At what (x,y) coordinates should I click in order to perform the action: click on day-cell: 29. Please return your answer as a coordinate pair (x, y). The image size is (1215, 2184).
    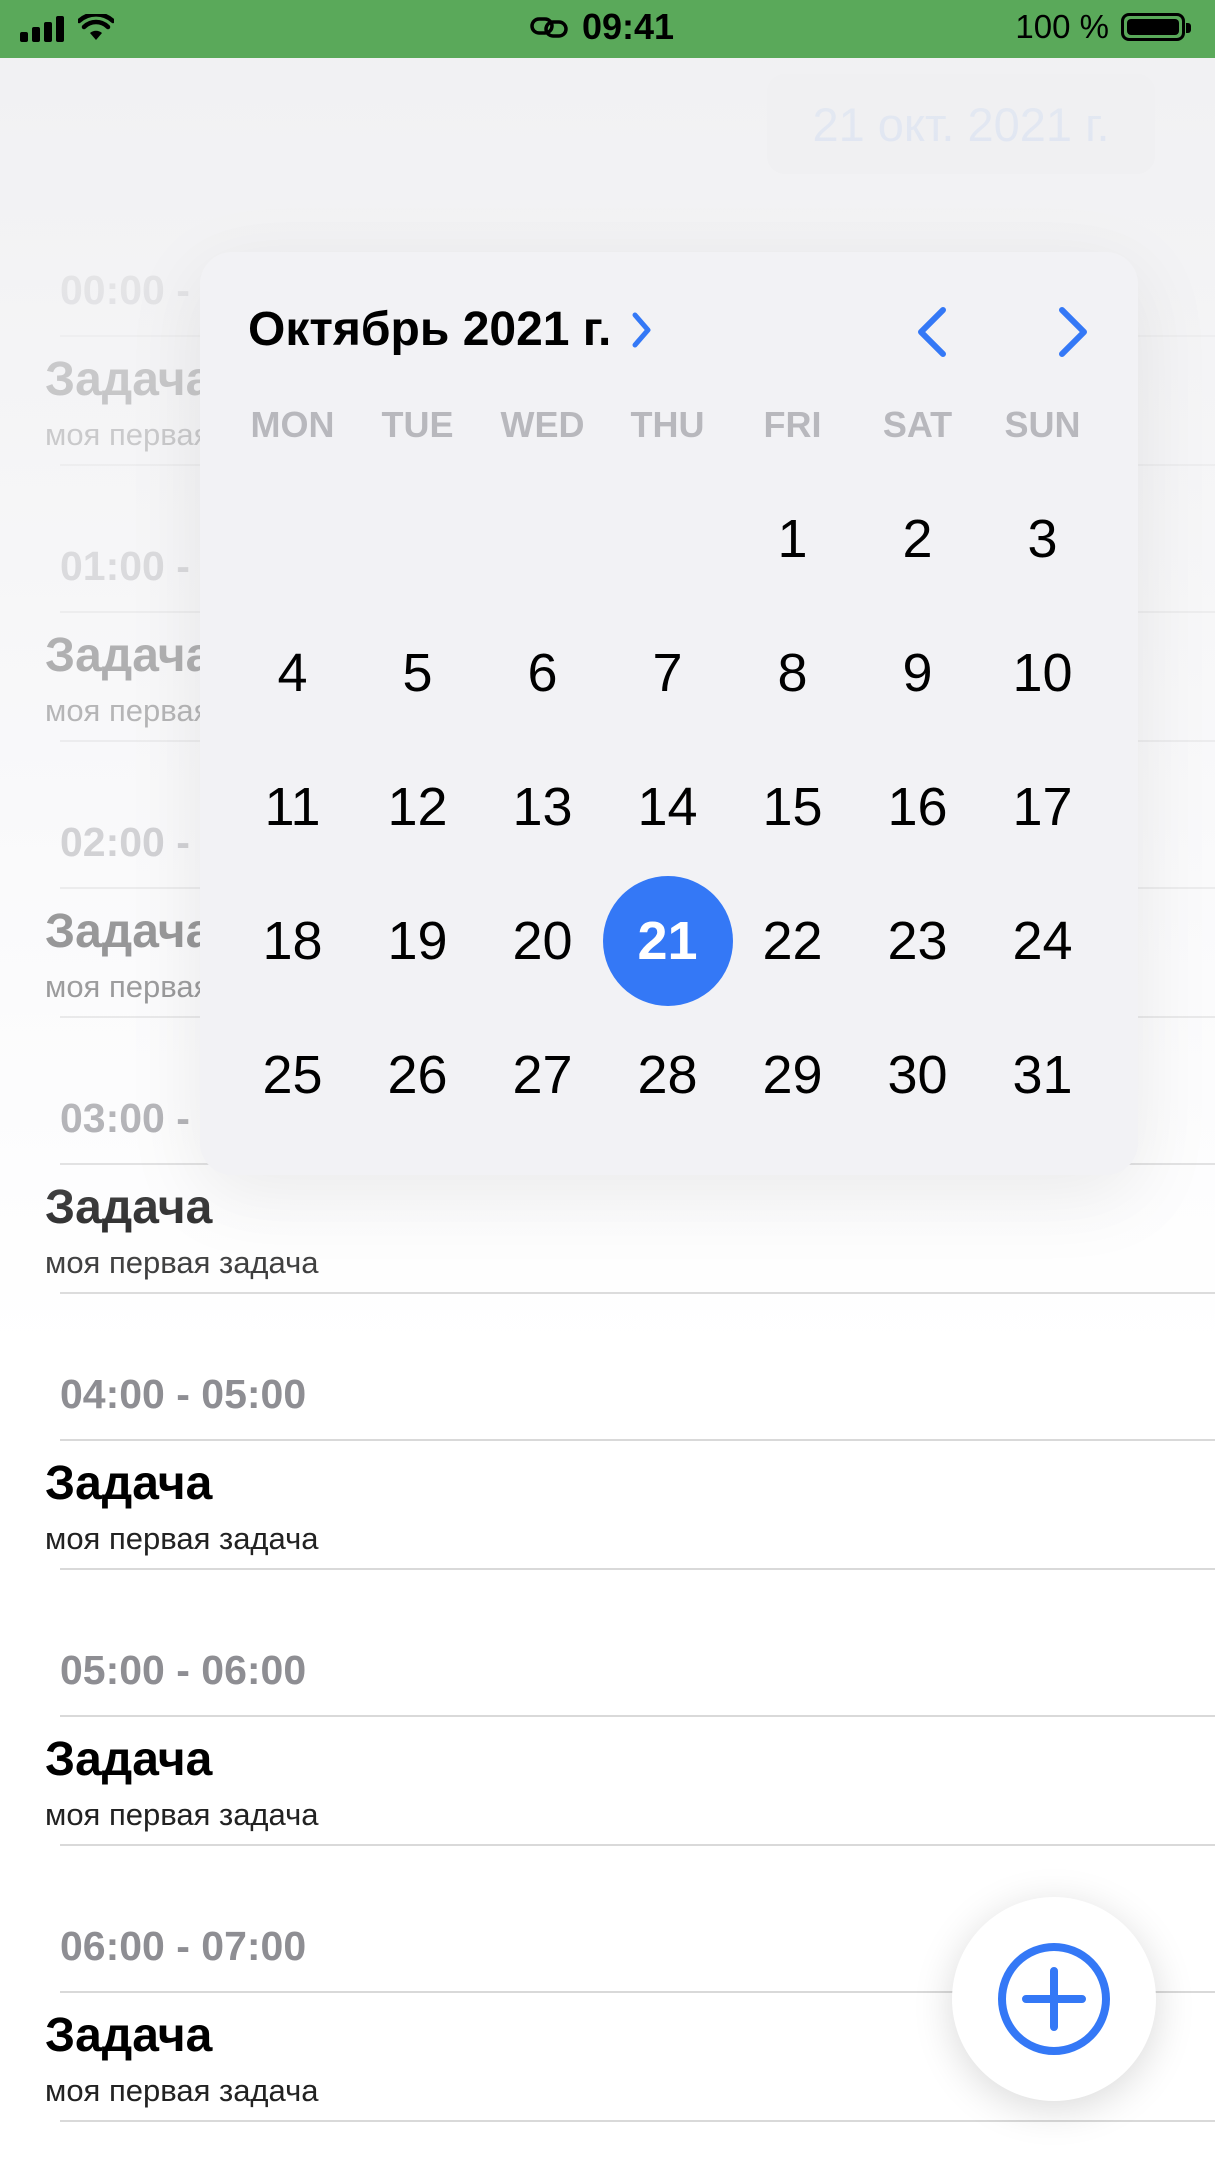
    Looking at the image, I should click on (792, 1075).